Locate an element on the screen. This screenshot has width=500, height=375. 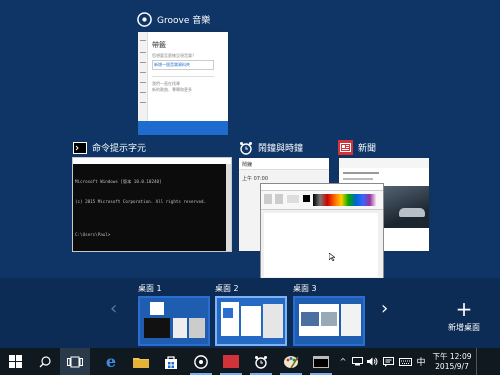
groove-window-title: Groove 音樂 is located at coordinates (173, 19).